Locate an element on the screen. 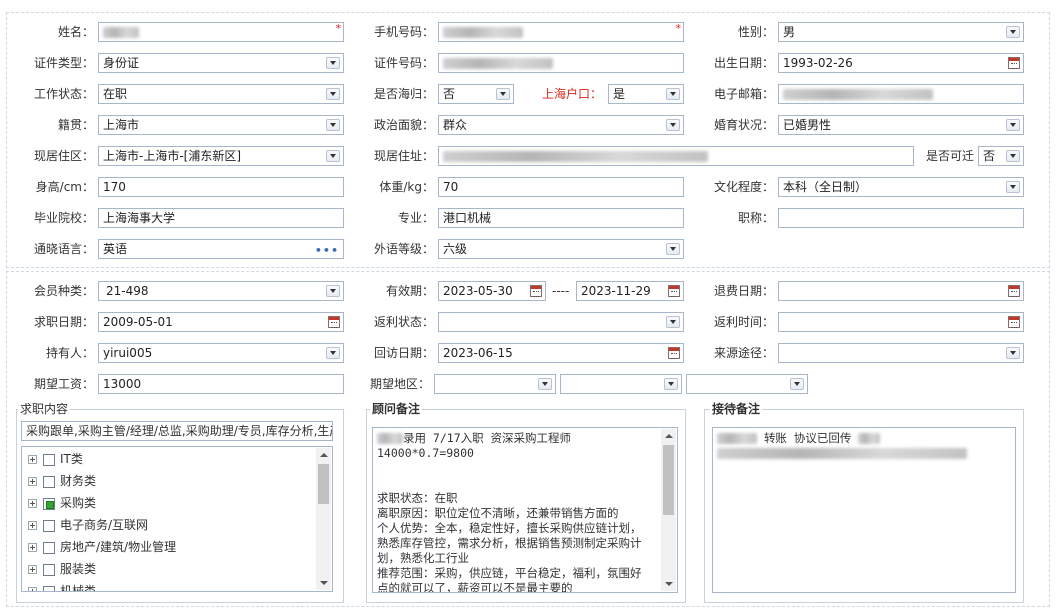 Image resolution: width=1058 pixels, height=611 pixels. member-type-select: 21-498 is located at coordinates (221, 291).